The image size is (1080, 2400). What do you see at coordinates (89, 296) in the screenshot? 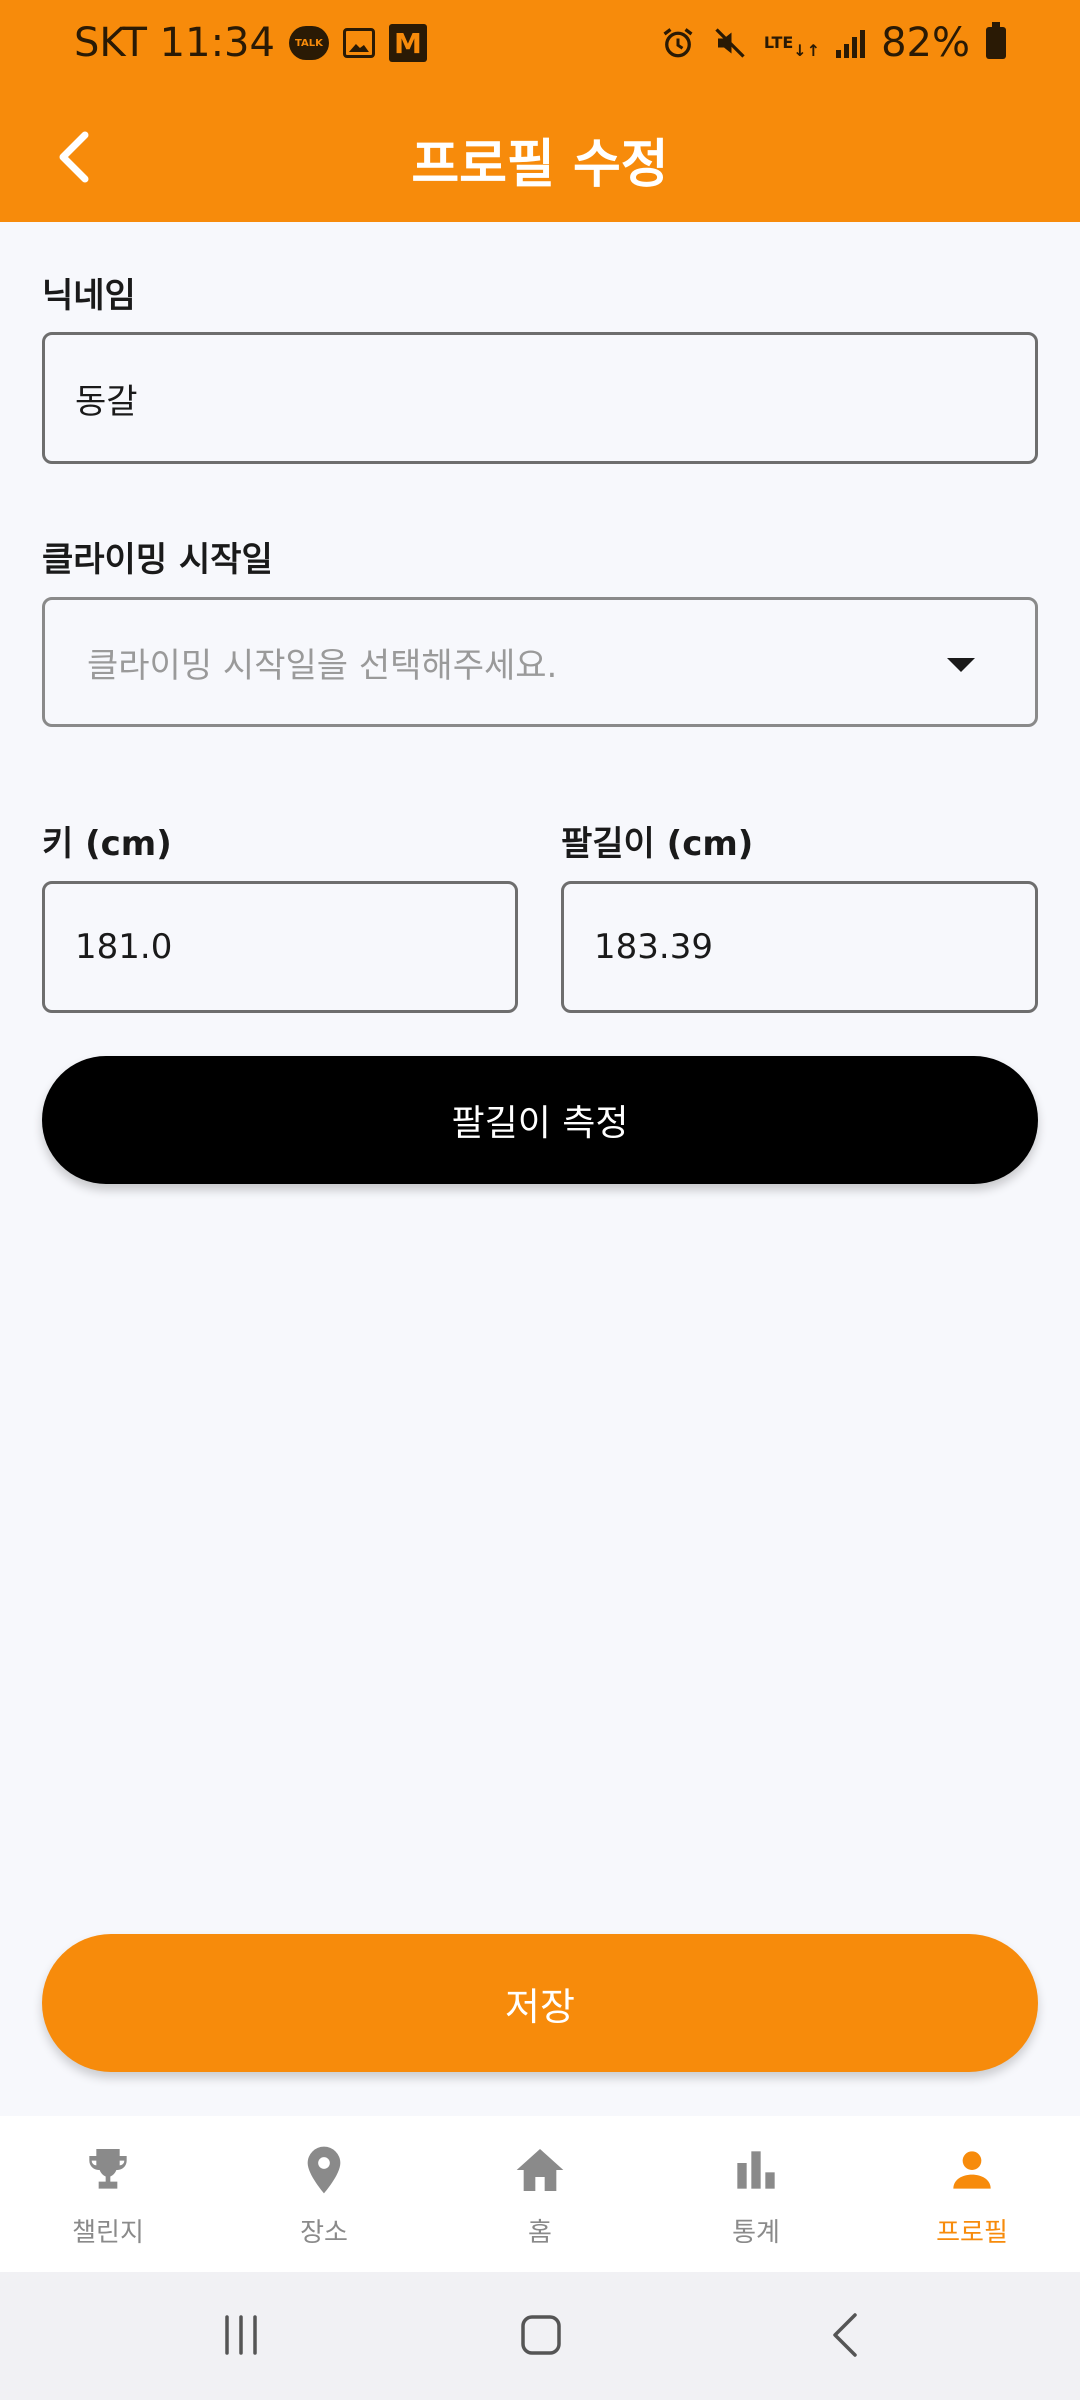
I see `nickname-label: 닉네임` at bounding box center [89, 296].